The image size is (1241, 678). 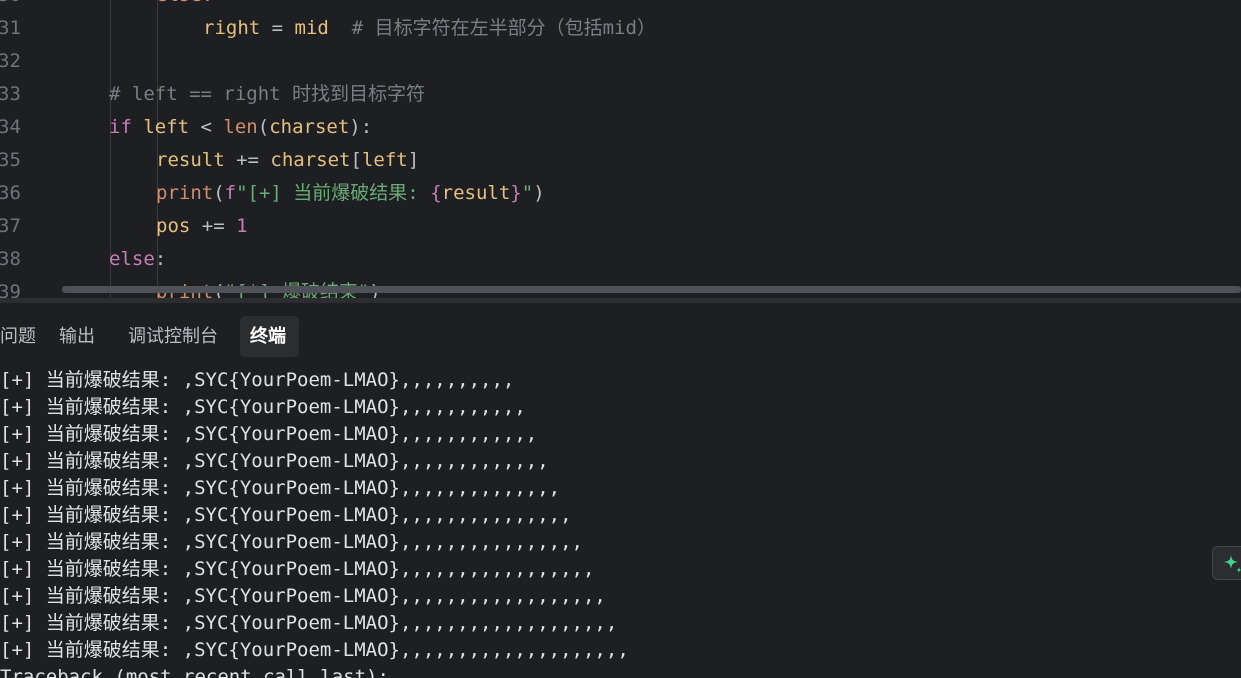 What do you see at coordinates (10, 127) in the screenshot?
I see `line-number: 34` at bounding box center [10, 127].